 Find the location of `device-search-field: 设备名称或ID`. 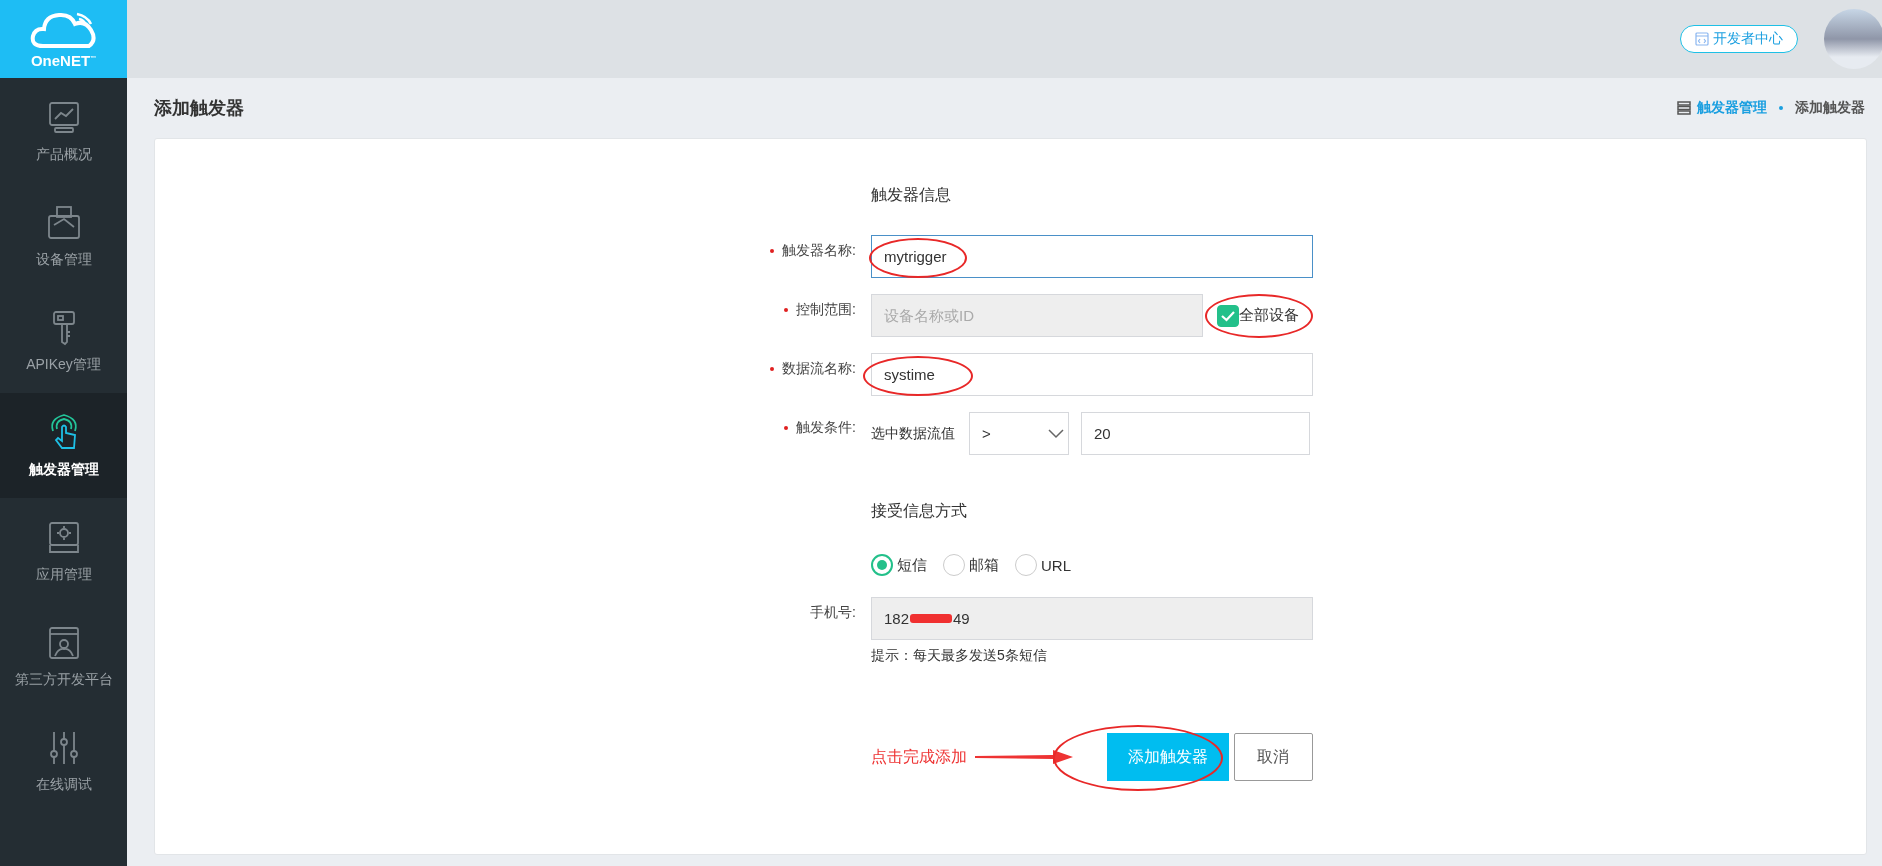

device-search-field: 设备名称或ID is located at coordinates (1037, 315).